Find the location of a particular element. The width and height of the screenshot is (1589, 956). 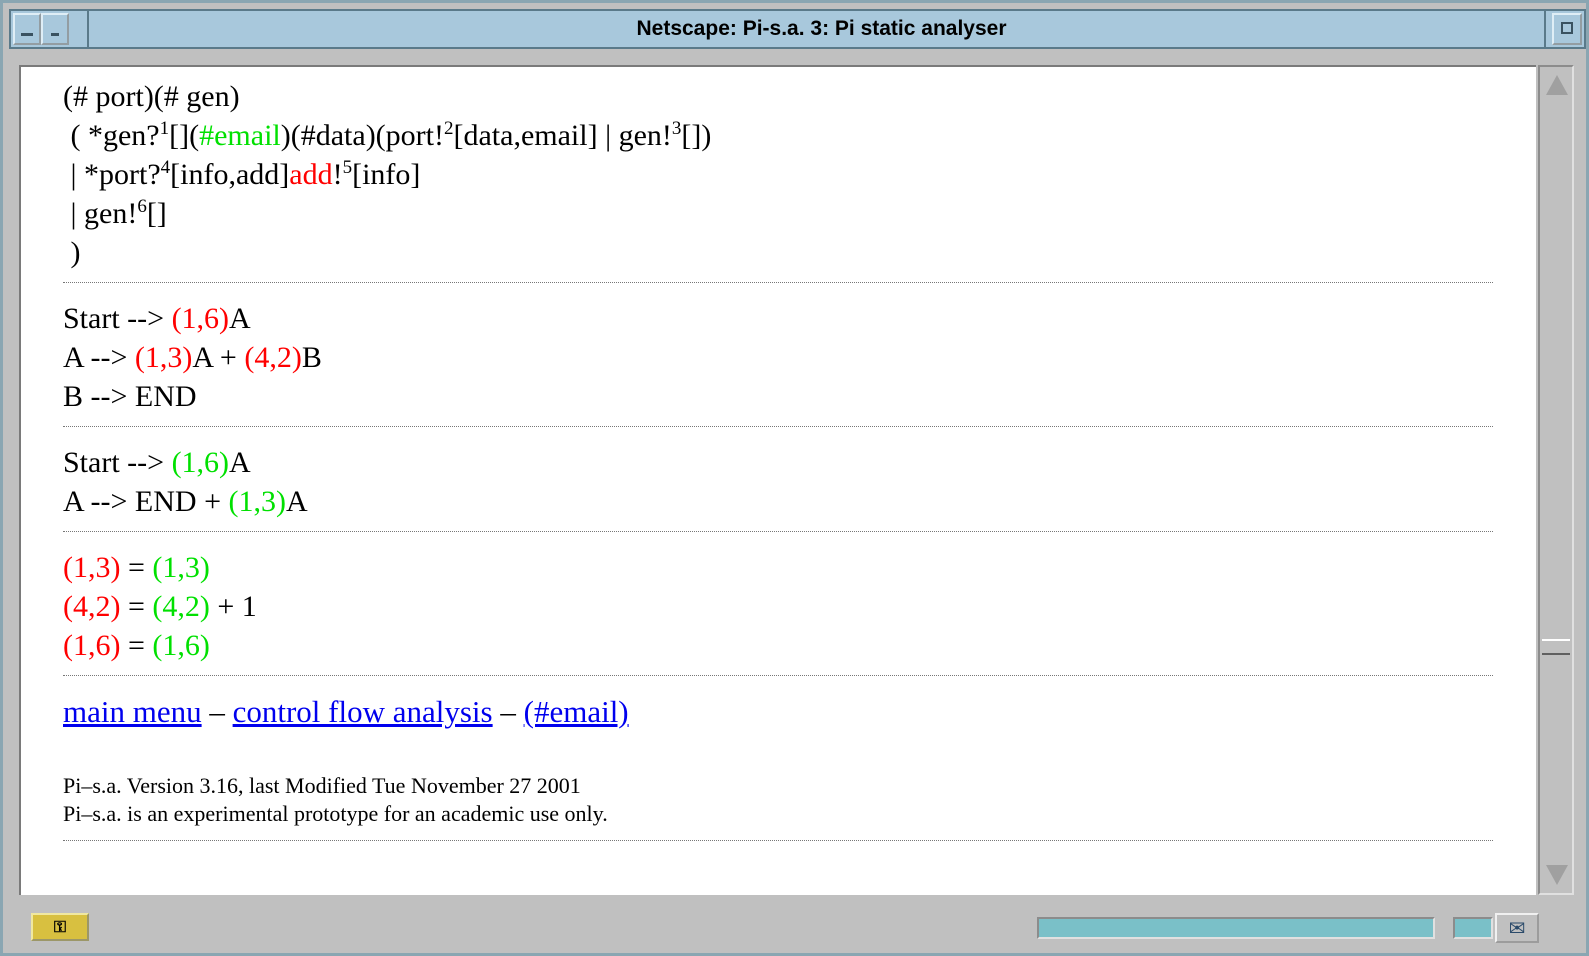

status-bar: ⚿ ✉ is located at coordinates (797, 927).